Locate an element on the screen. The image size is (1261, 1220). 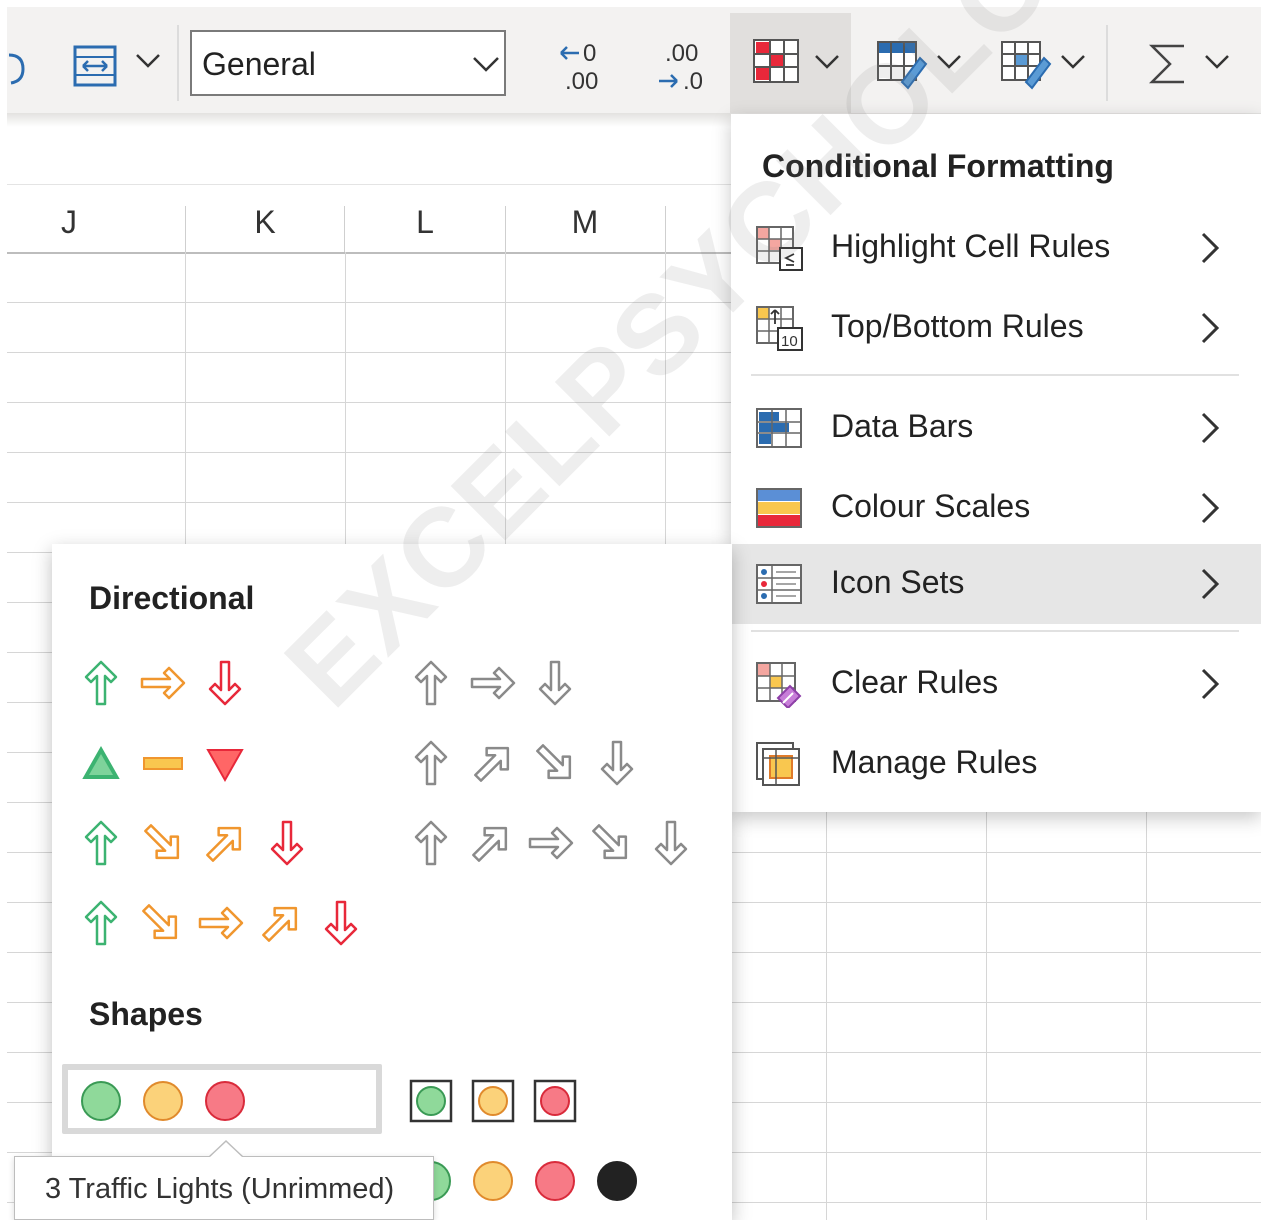
menu-item-top-bottom-rules: 10 Top/Bottom Rules is located at coordinates (996, 328).